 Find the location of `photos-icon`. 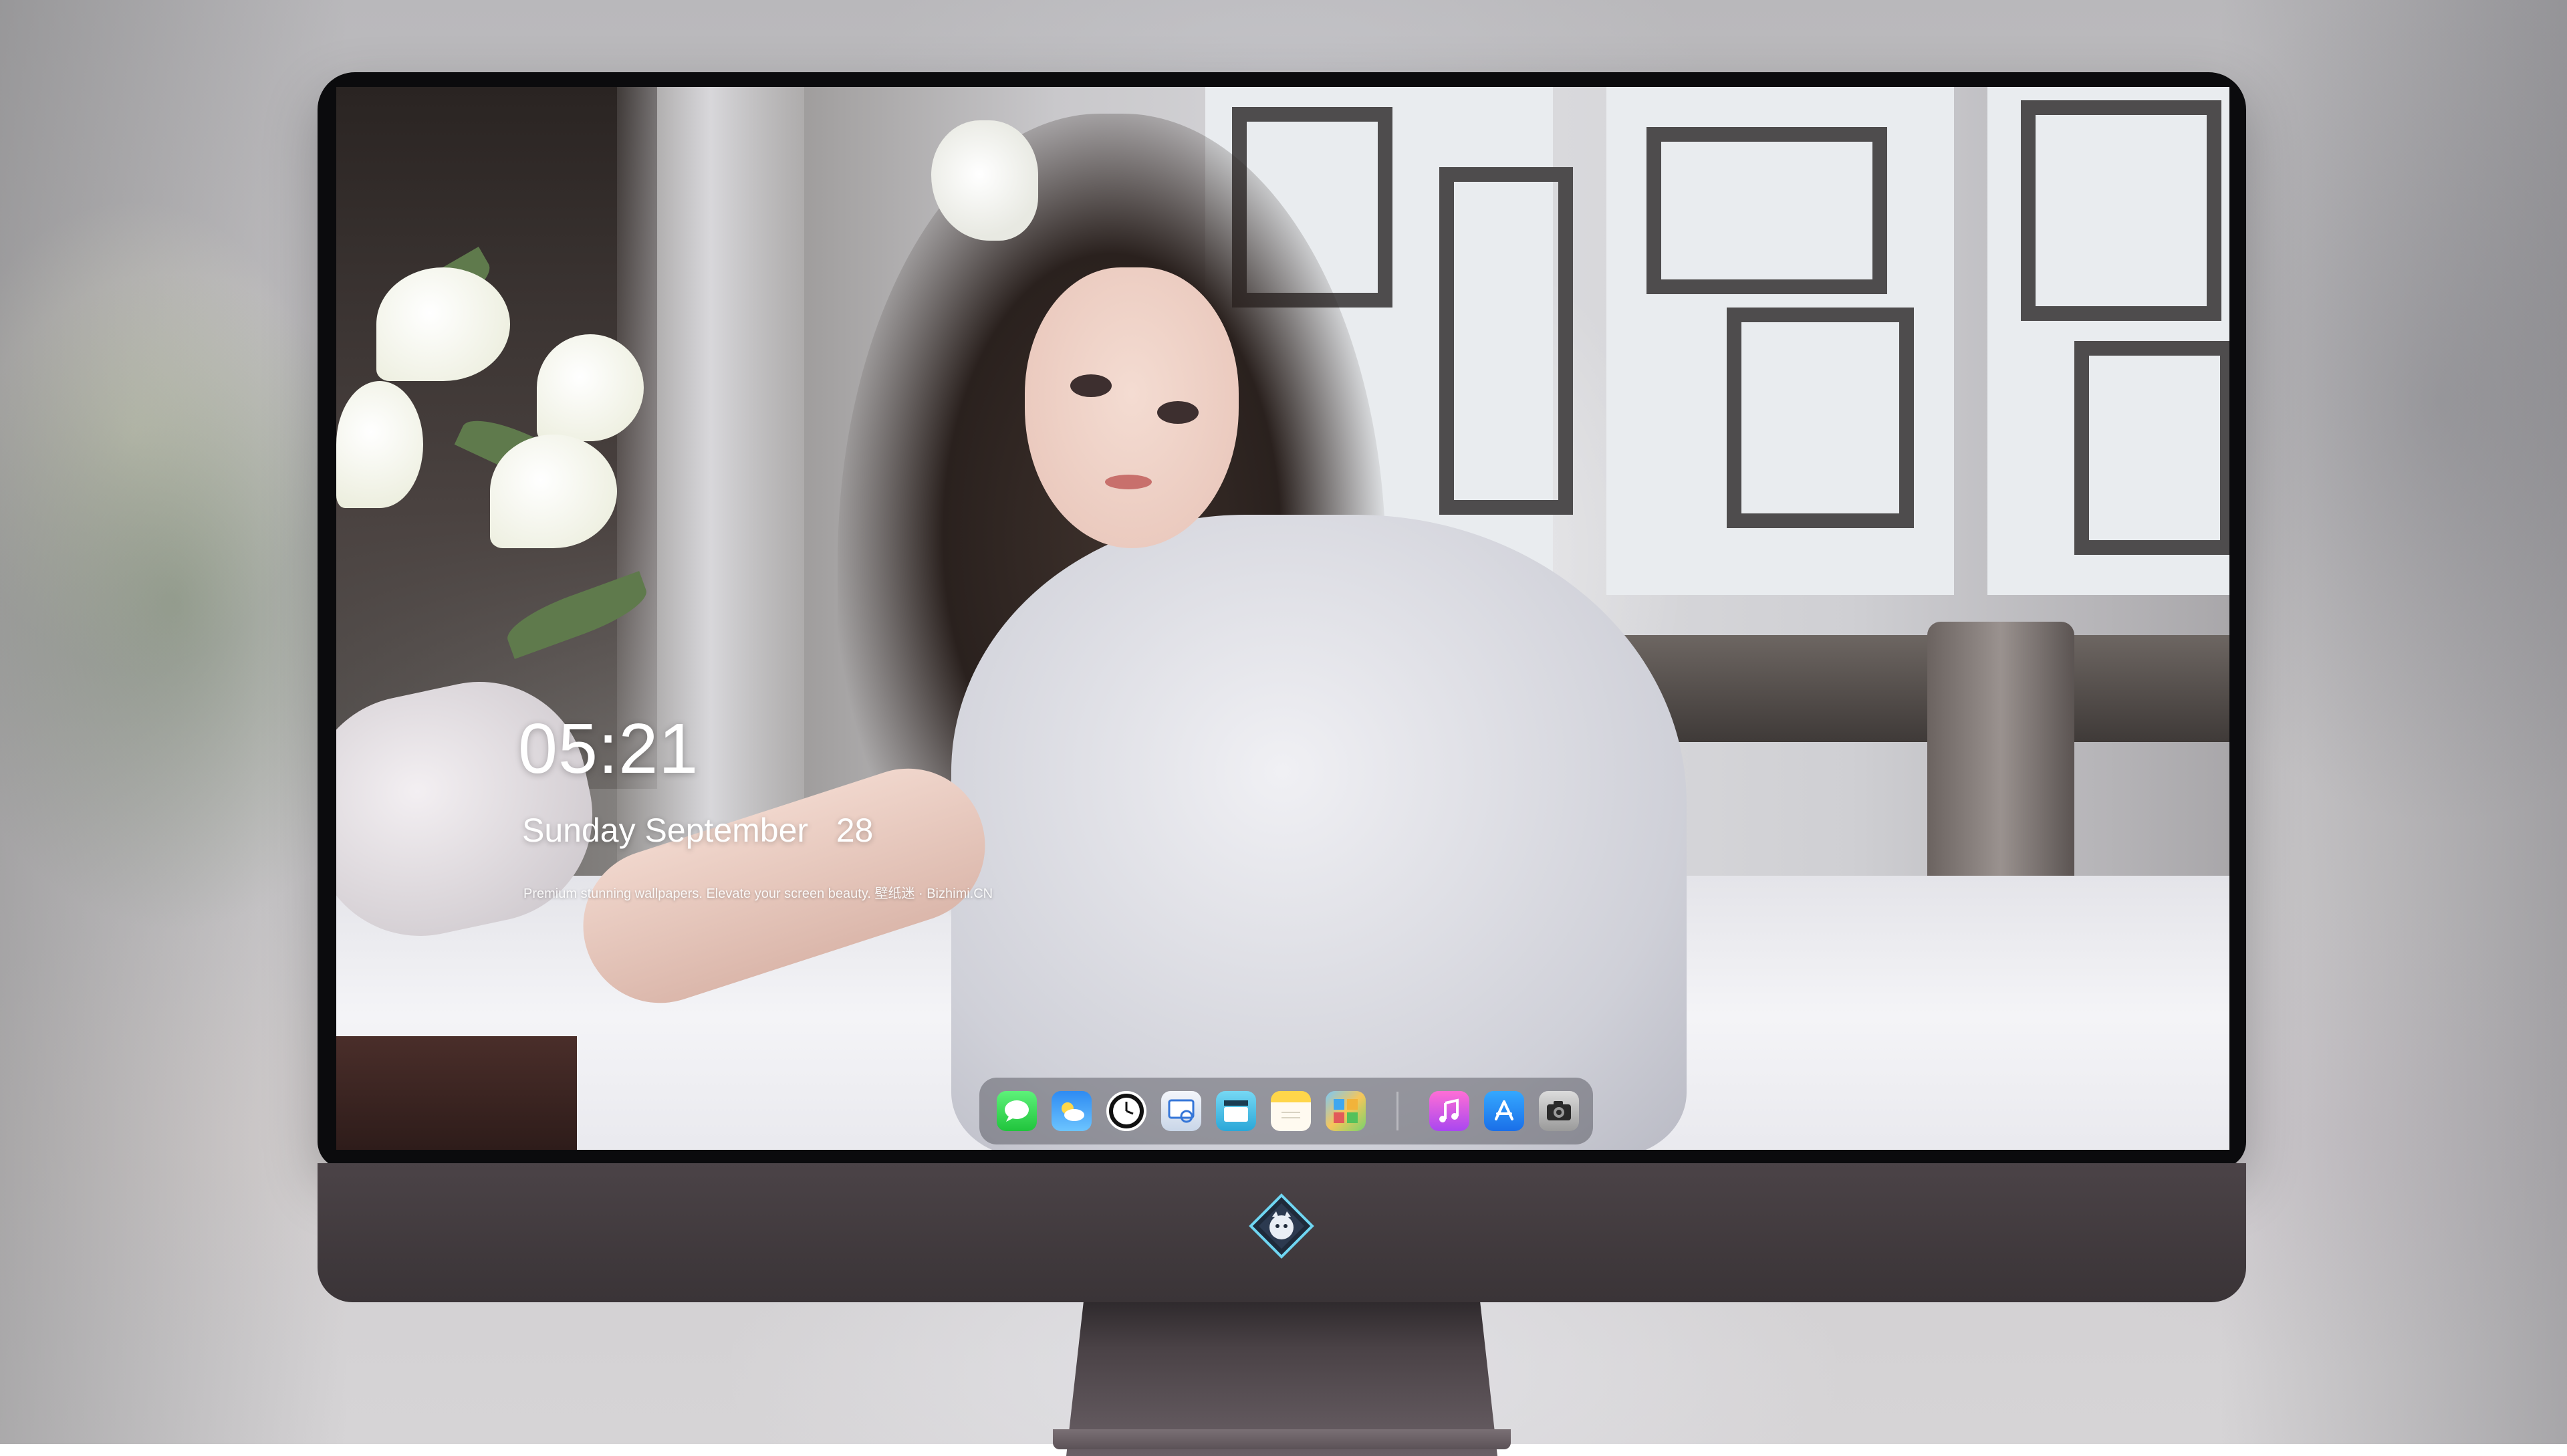

photos-icon is located at coordinates (1346, 1111).